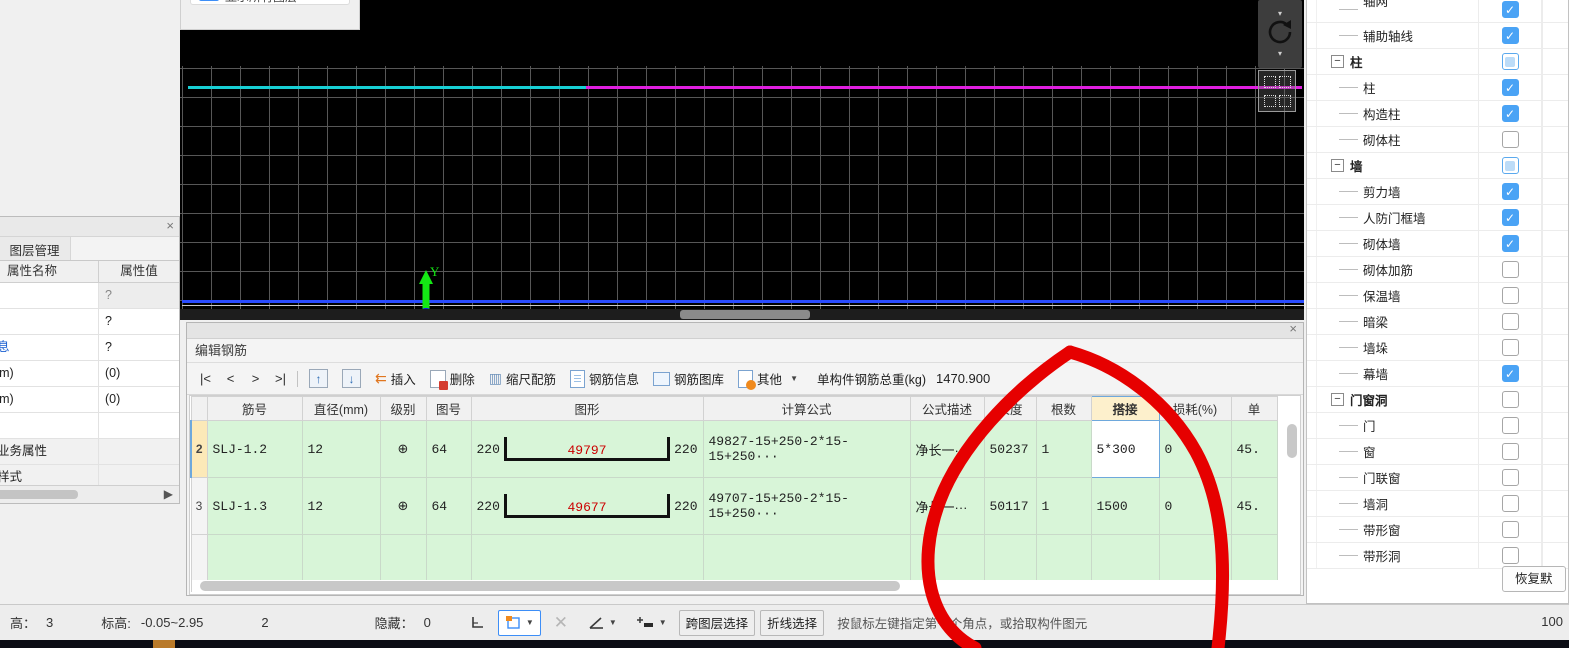  I want to click on cell-loss: 0, so click(1195, 449).